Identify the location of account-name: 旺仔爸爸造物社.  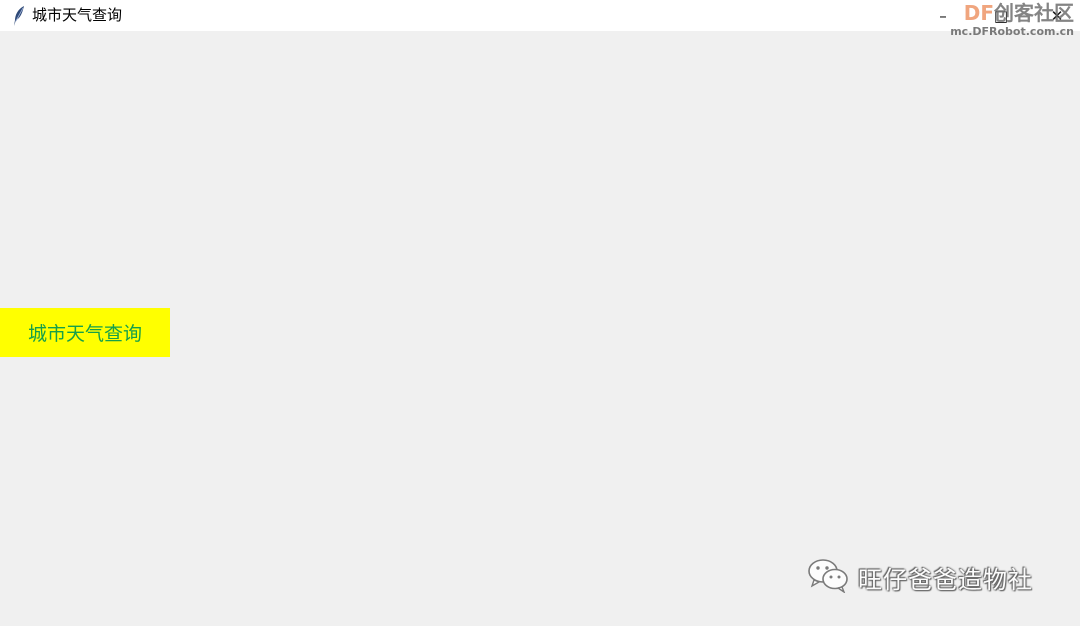
(945, 579).